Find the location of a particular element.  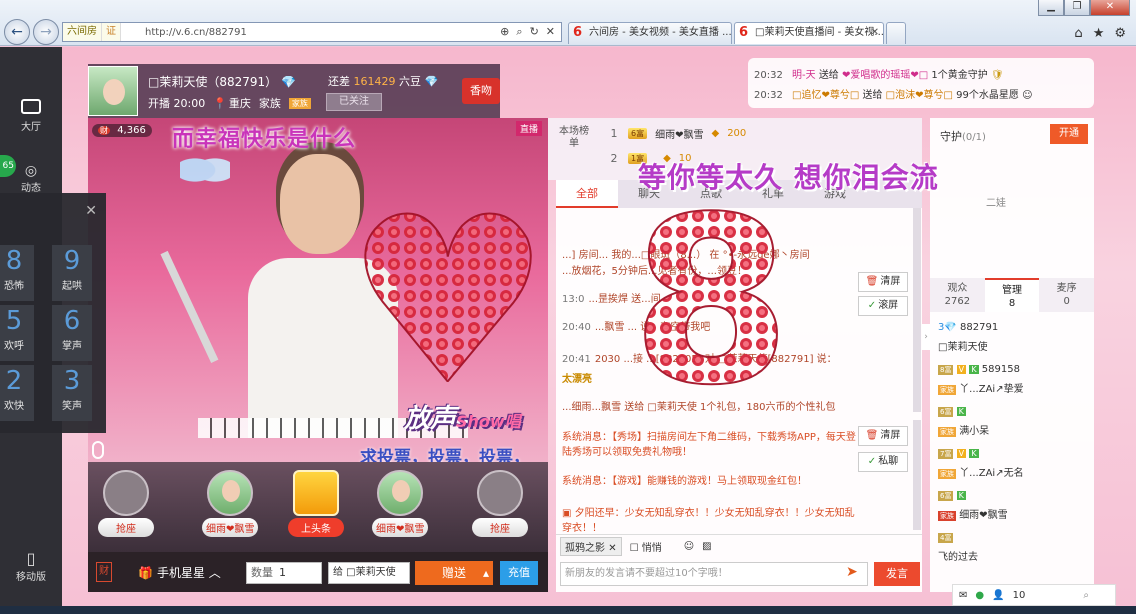

favorites-icon: ★ is located at coordinates (1099, 33).